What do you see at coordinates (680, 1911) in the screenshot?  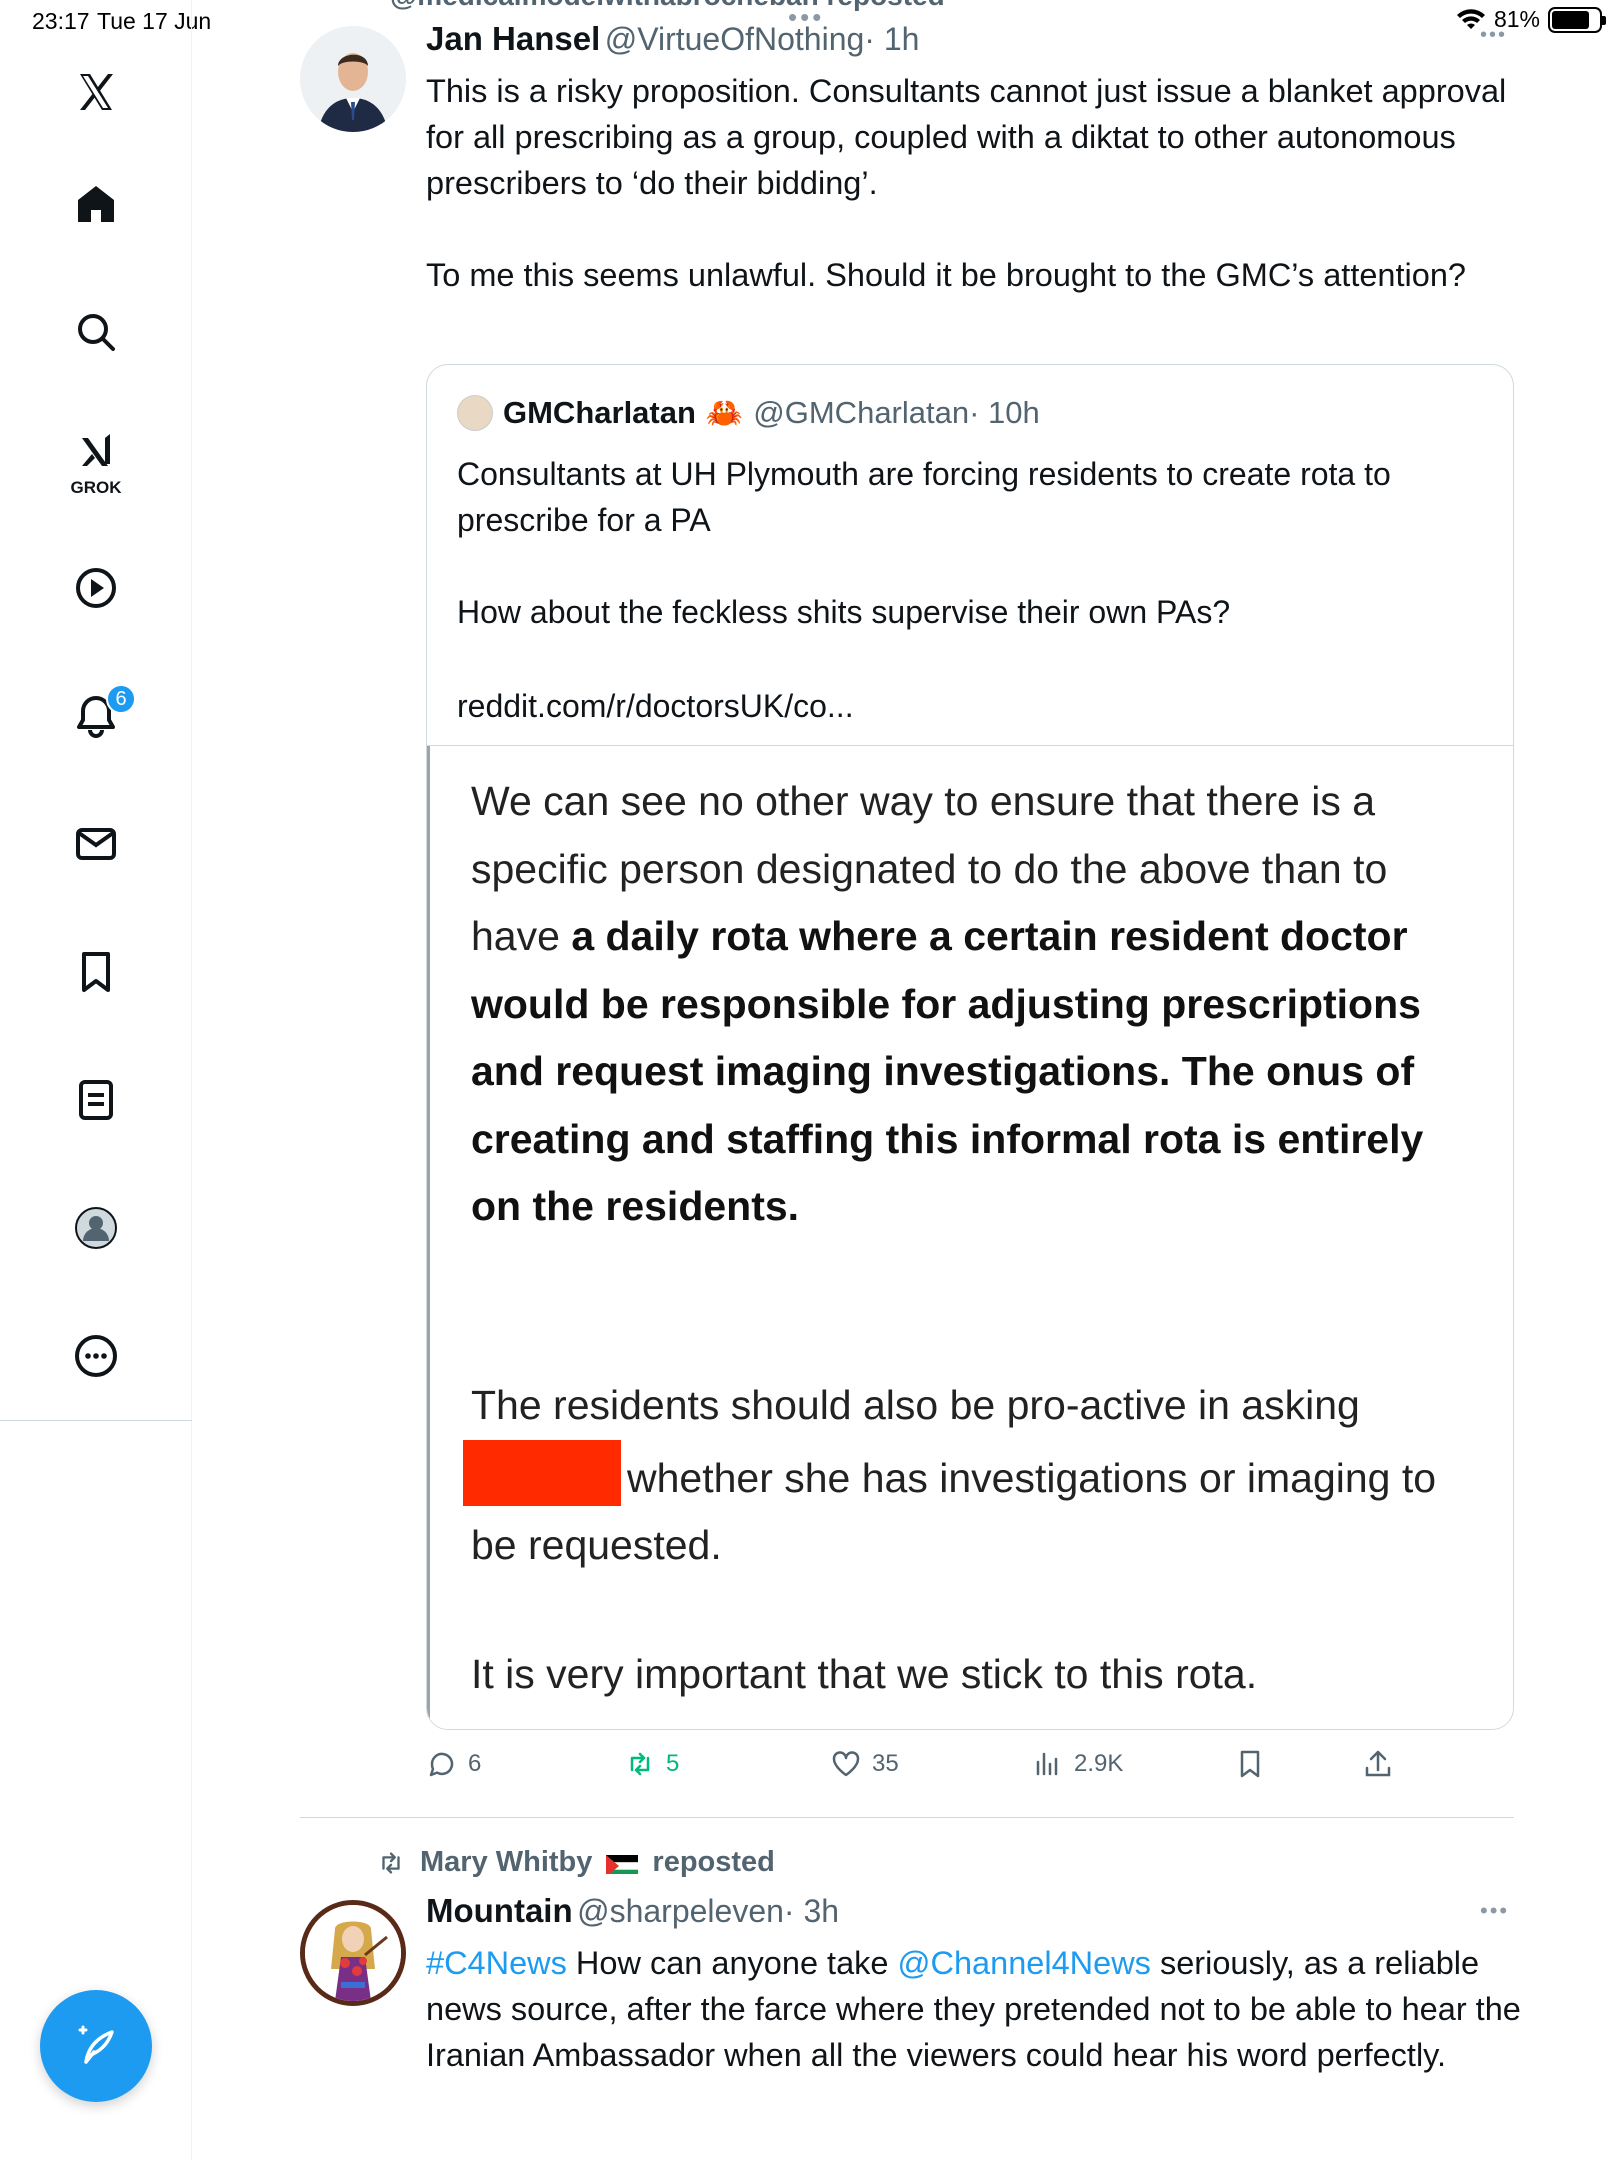 I see `author-handle: @sharpeleven` at bounding box center [680, 1911].